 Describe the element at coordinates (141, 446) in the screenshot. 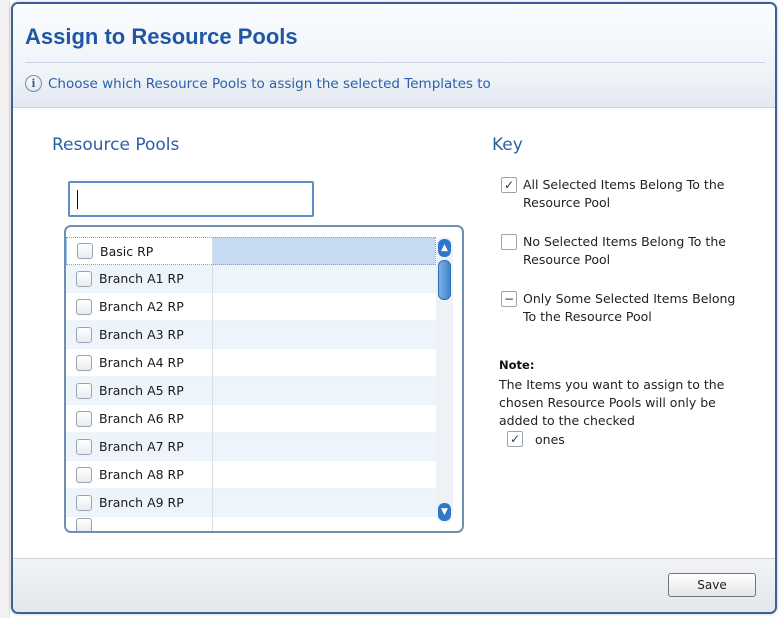

I see `list-item-label: Branch A7 RP` at that location.